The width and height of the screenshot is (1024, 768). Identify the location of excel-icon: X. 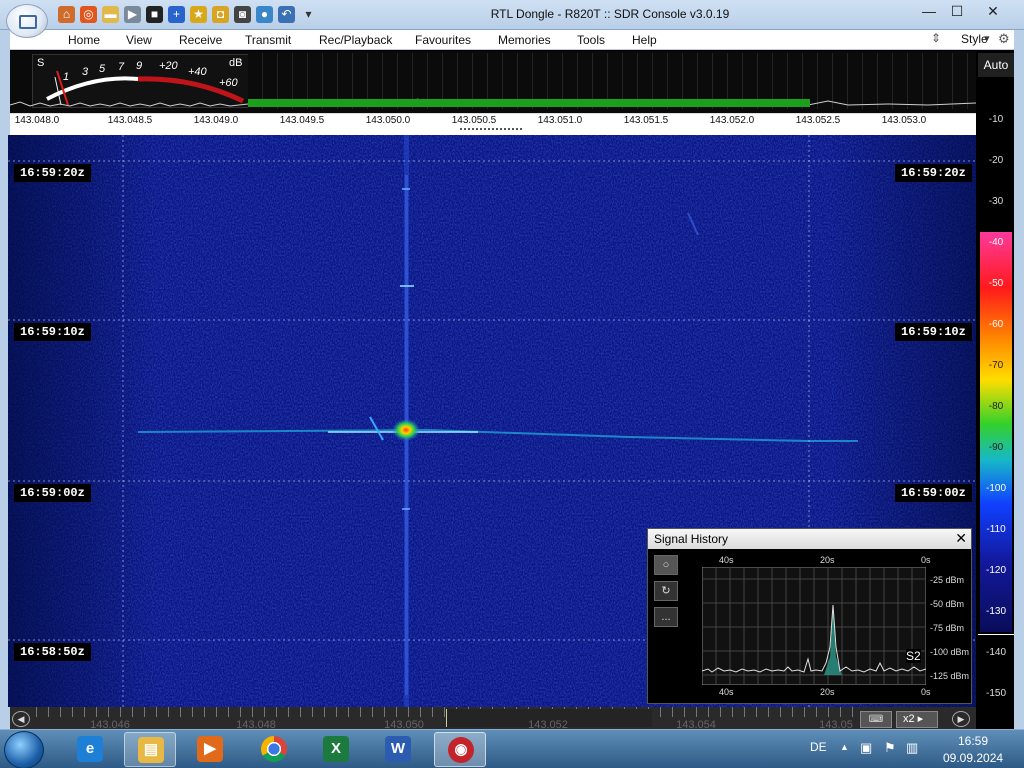
(336, 749).